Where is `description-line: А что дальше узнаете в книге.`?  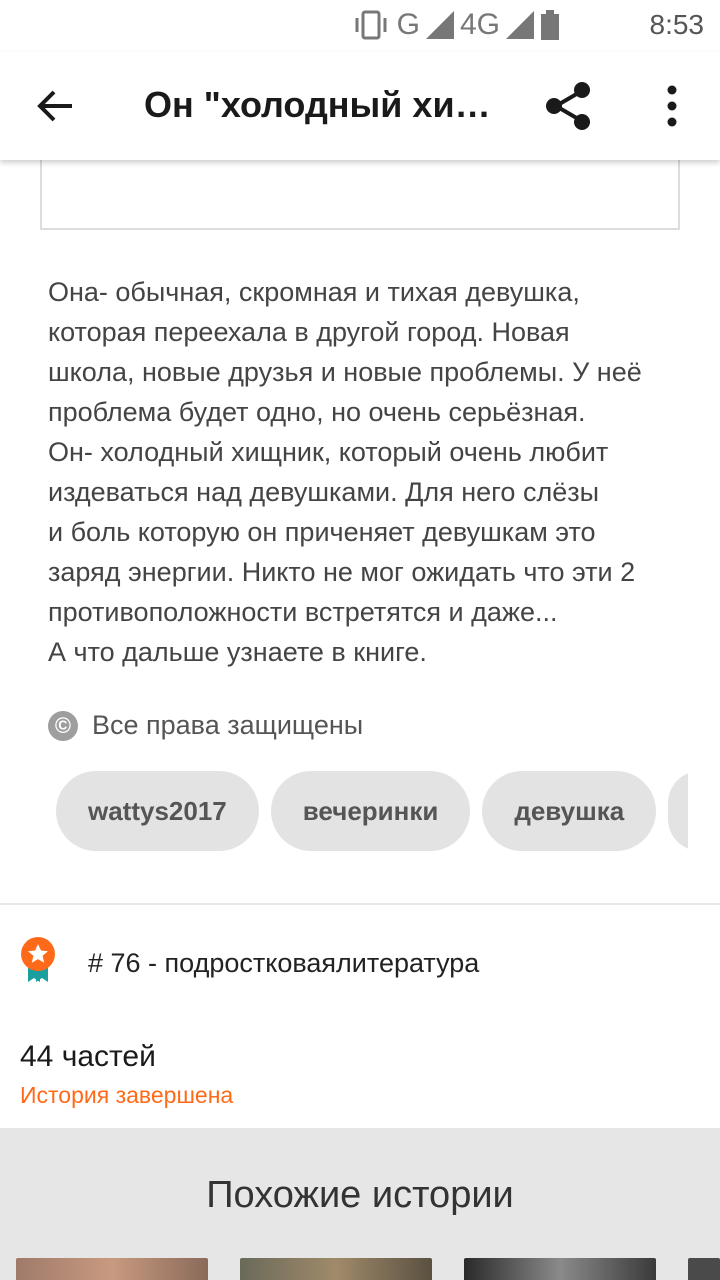 description-line: А что дальше узнаете в книге. is located at coordinates (237, 652).